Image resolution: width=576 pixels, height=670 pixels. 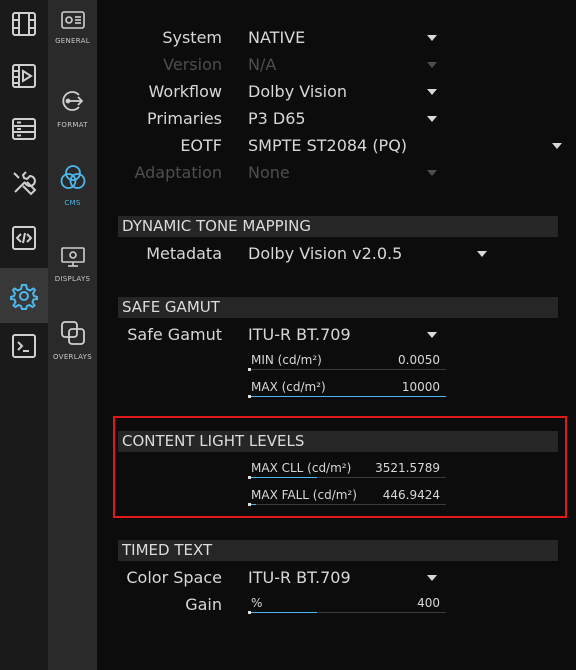 I want to click on system-row: System NATIVE, so click(x=288, y=39).